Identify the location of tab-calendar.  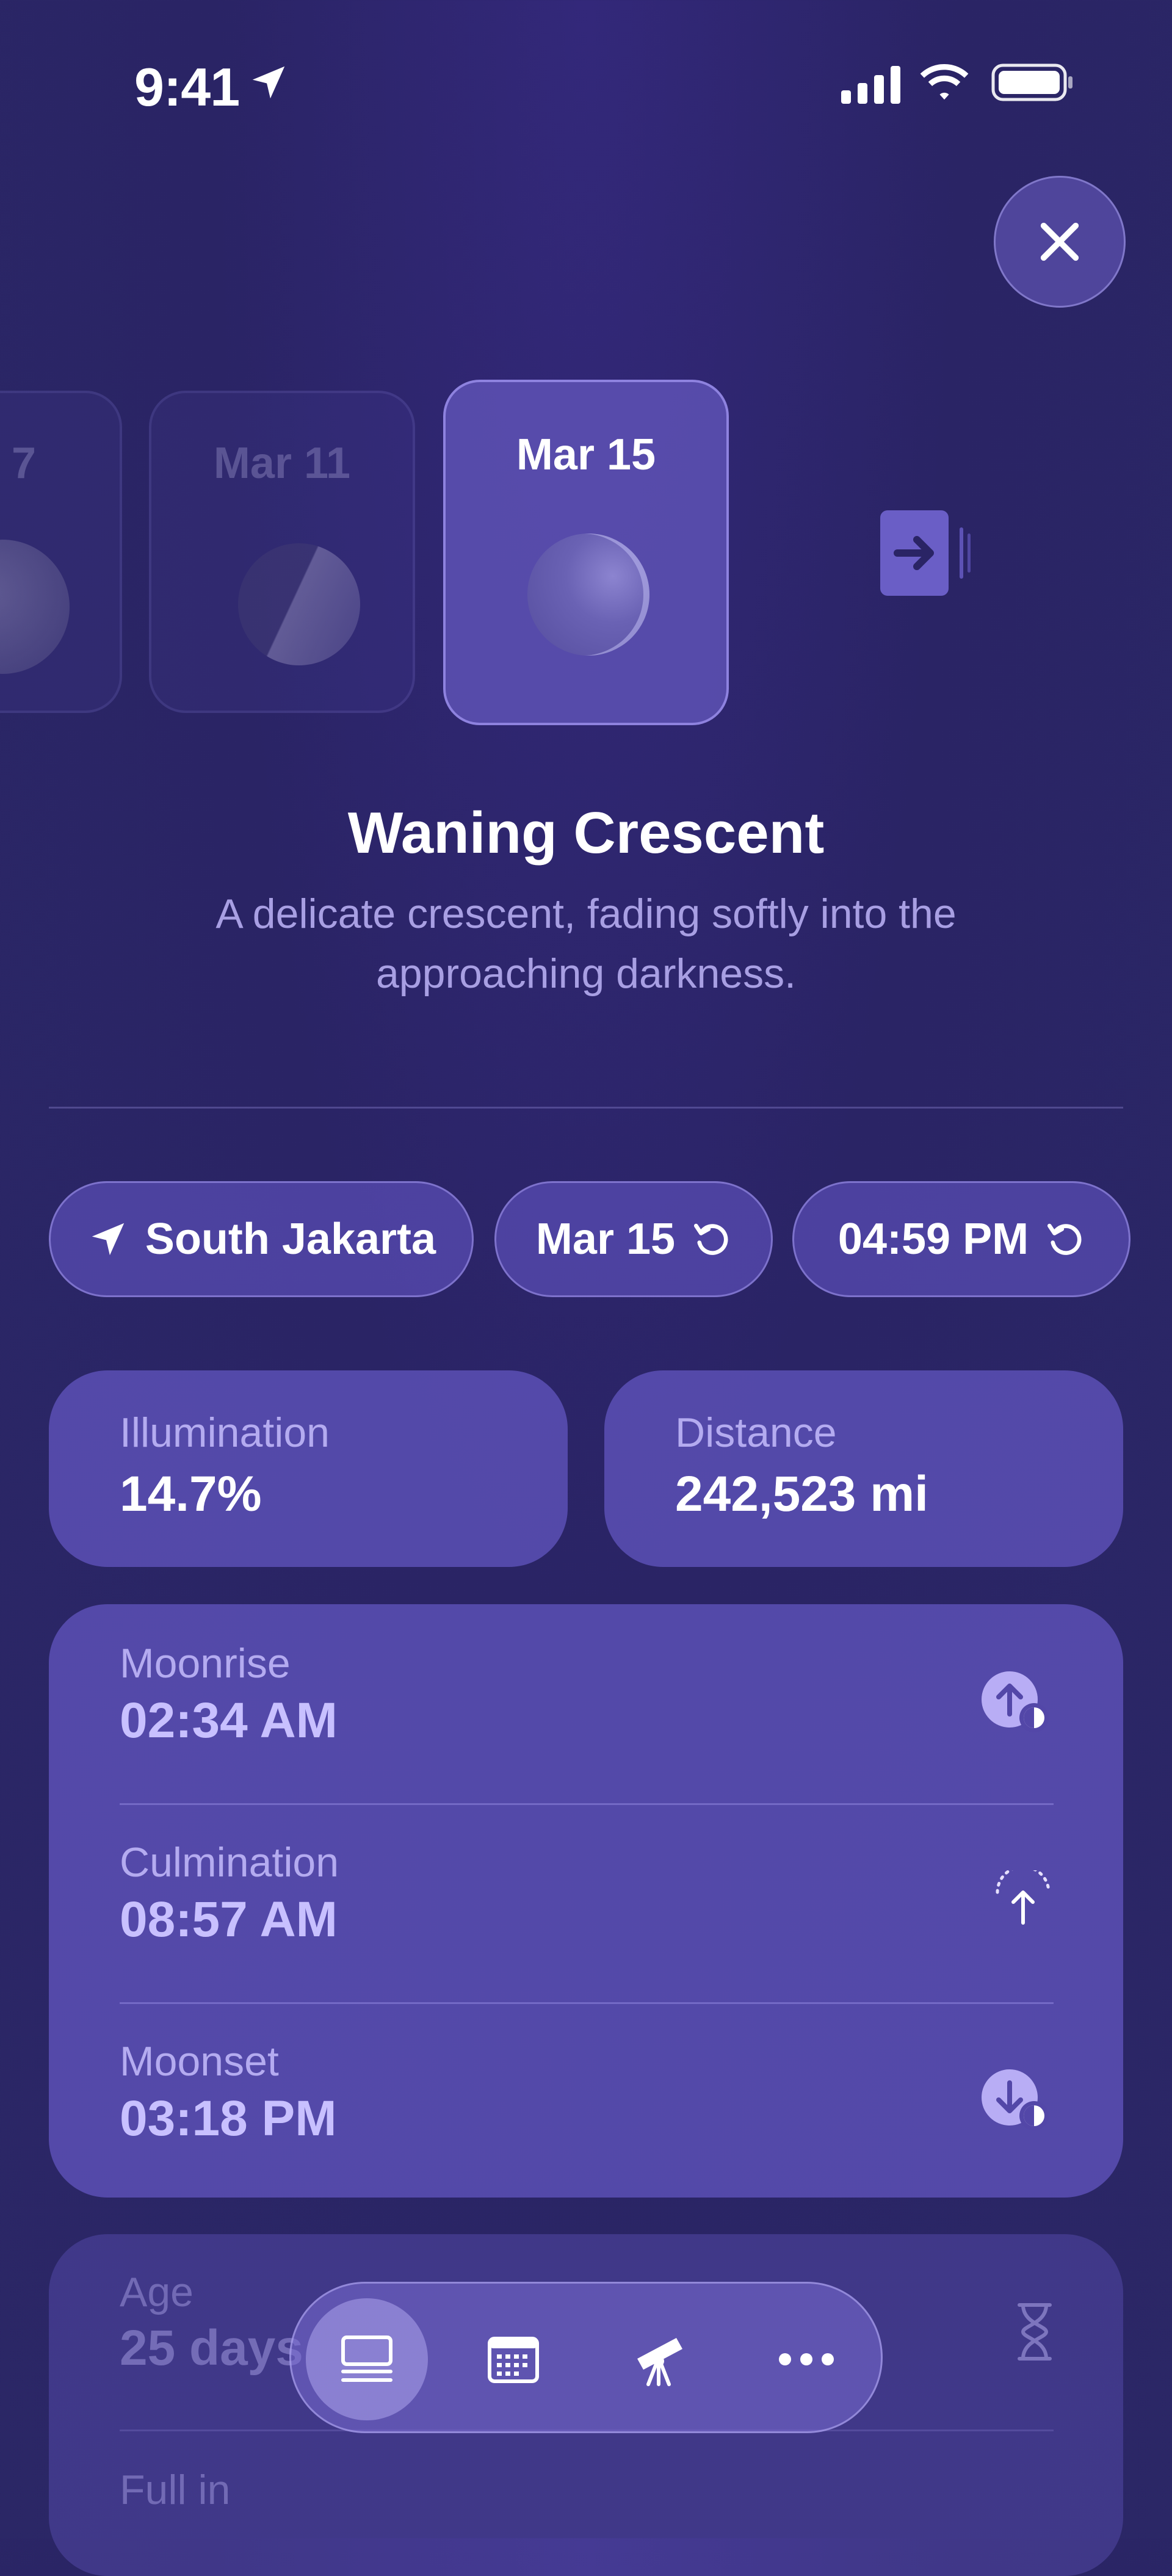
(513, 2359).